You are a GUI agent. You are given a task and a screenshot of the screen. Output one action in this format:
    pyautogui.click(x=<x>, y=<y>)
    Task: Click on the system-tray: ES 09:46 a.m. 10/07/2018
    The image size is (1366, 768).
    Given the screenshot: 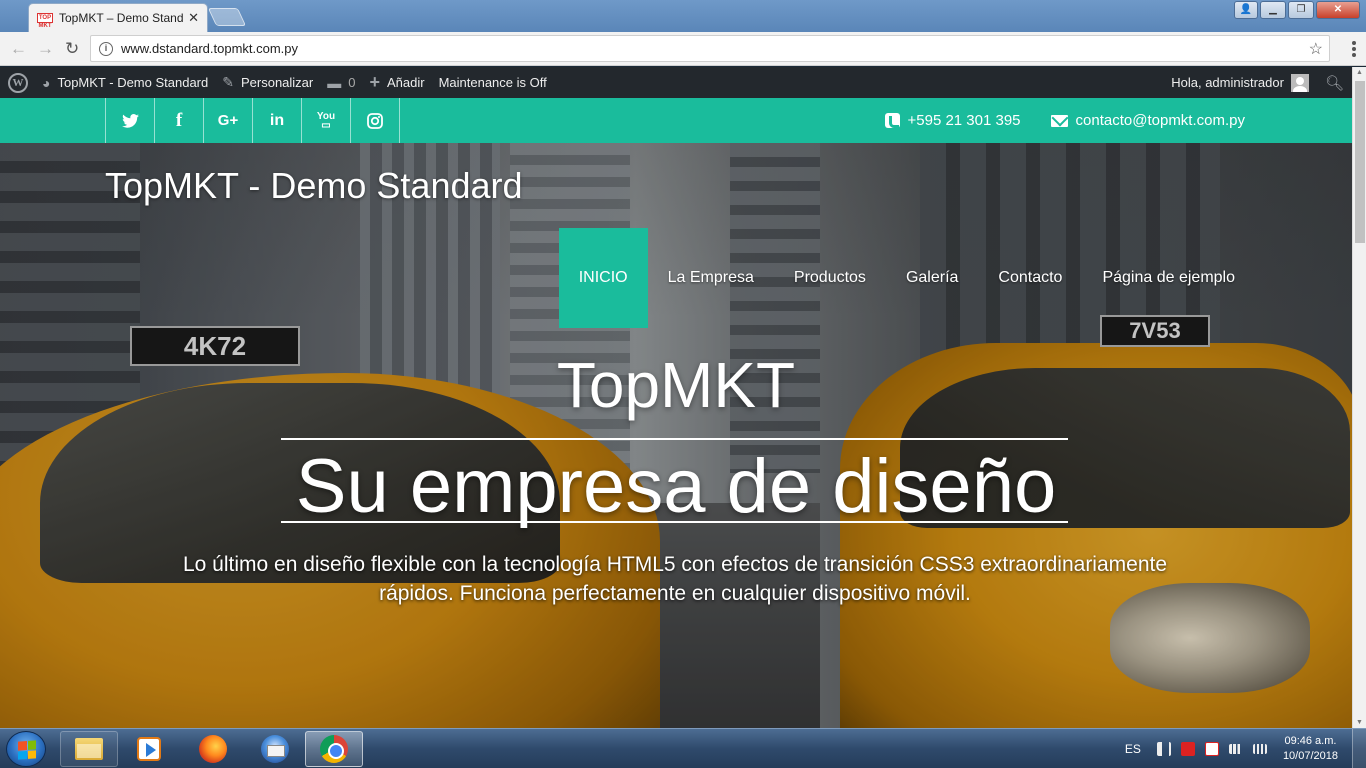 What is the action you would take?
    pyautogui.click(x=1245, y=748)
    